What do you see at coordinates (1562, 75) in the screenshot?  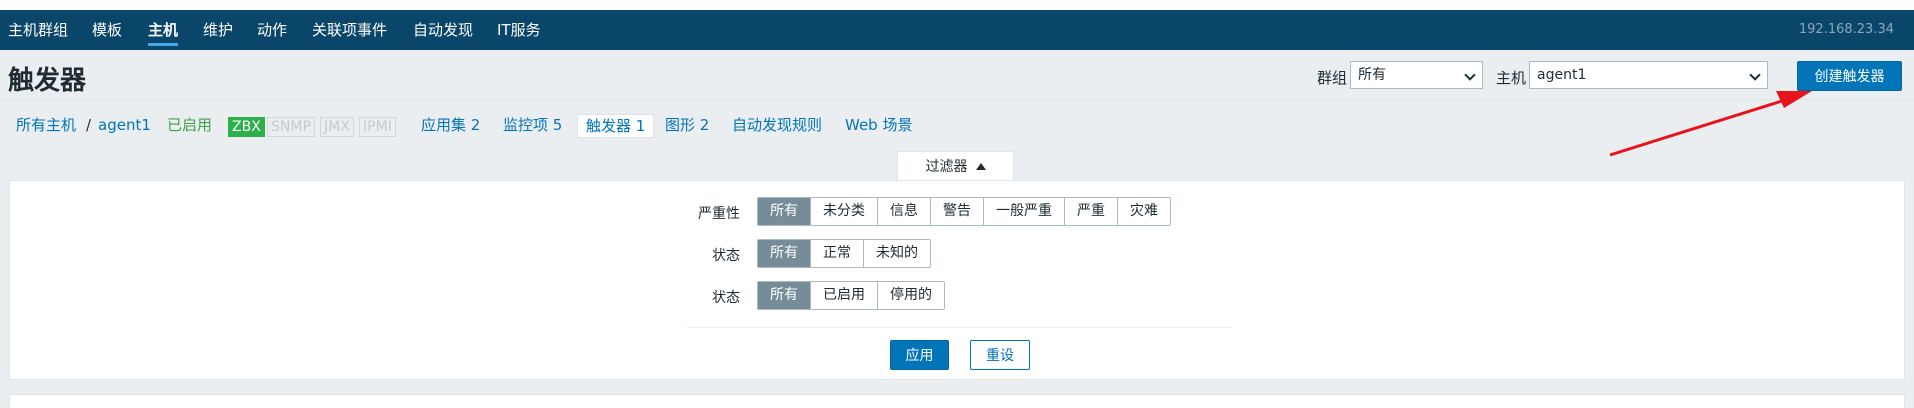 I see `host-select-value: agent1` at bounding box center [1562, 75].